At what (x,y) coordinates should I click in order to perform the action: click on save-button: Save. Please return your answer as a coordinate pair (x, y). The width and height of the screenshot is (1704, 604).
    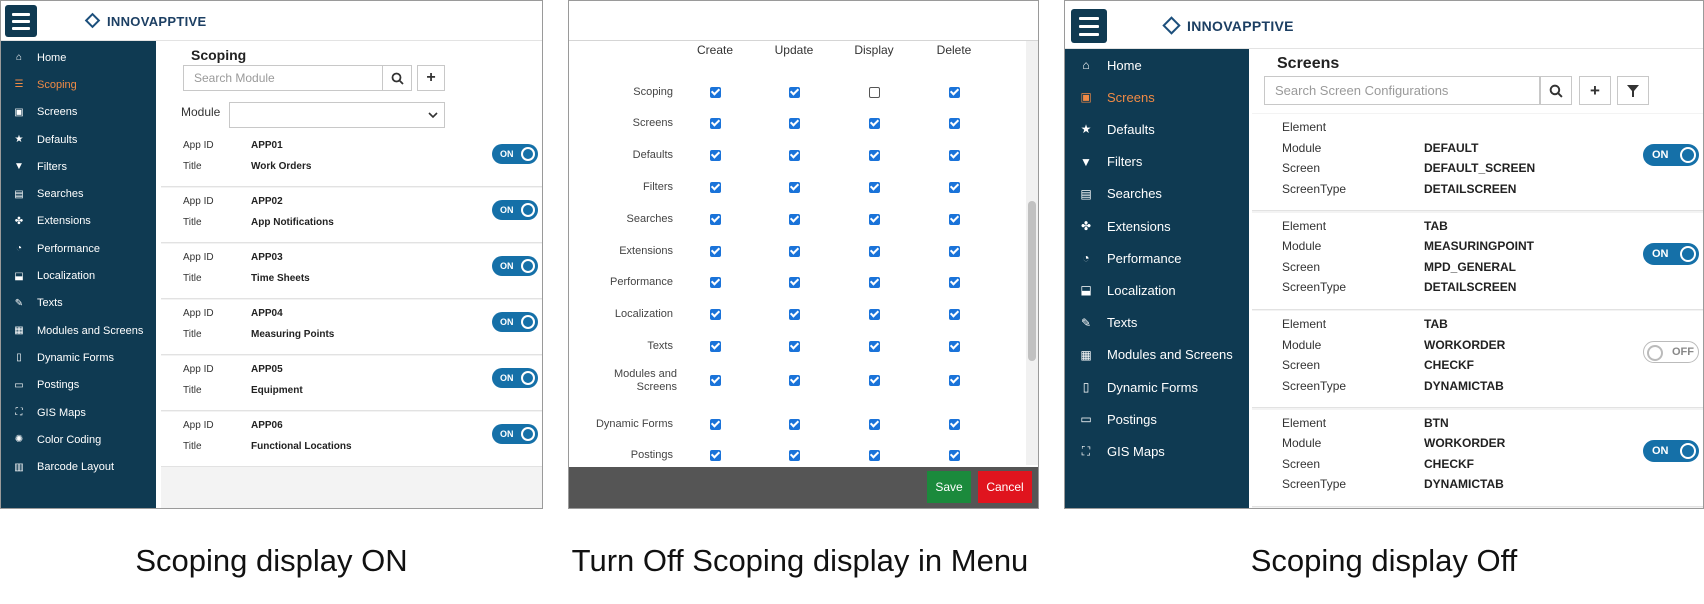
    Looking at the image, I should click on (949, 487).